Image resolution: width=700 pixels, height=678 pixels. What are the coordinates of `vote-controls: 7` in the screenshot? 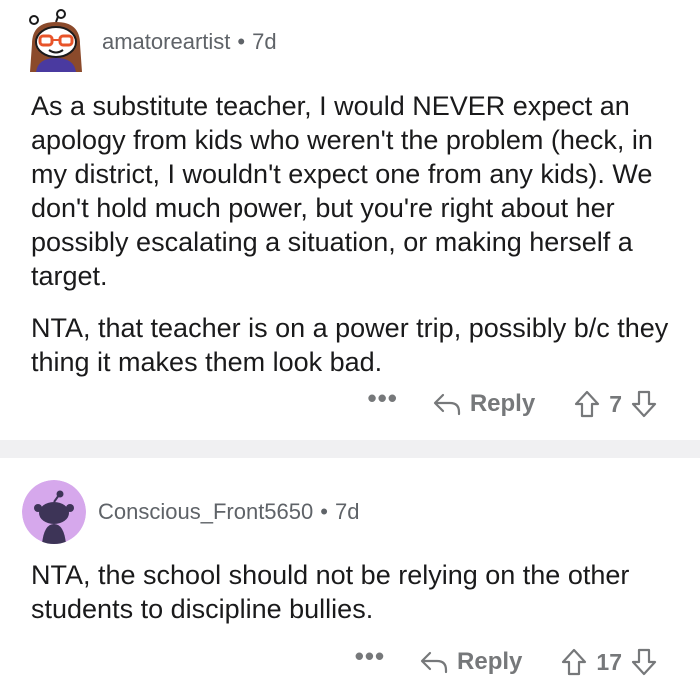 It's located at (615, 404).